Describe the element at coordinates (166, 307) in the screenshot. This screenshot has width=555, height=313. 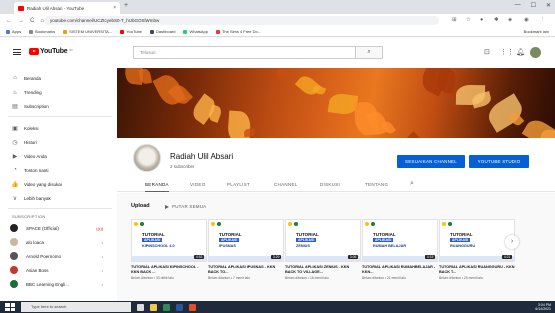
I see `chrome-icon` at that location.